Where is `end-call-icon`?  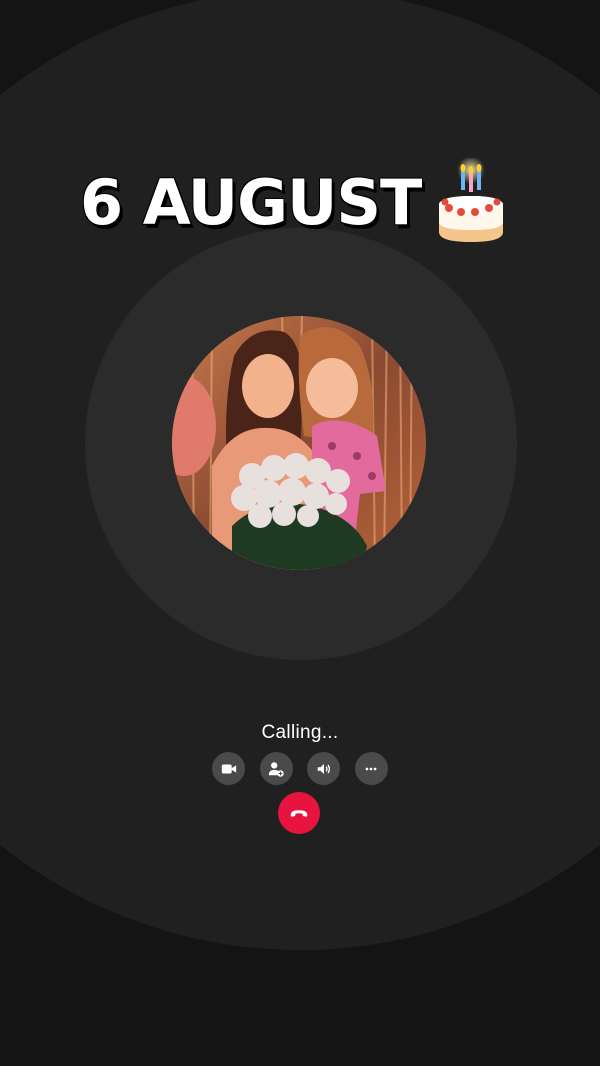
end-call-icon is located at coordinates (299, 813).